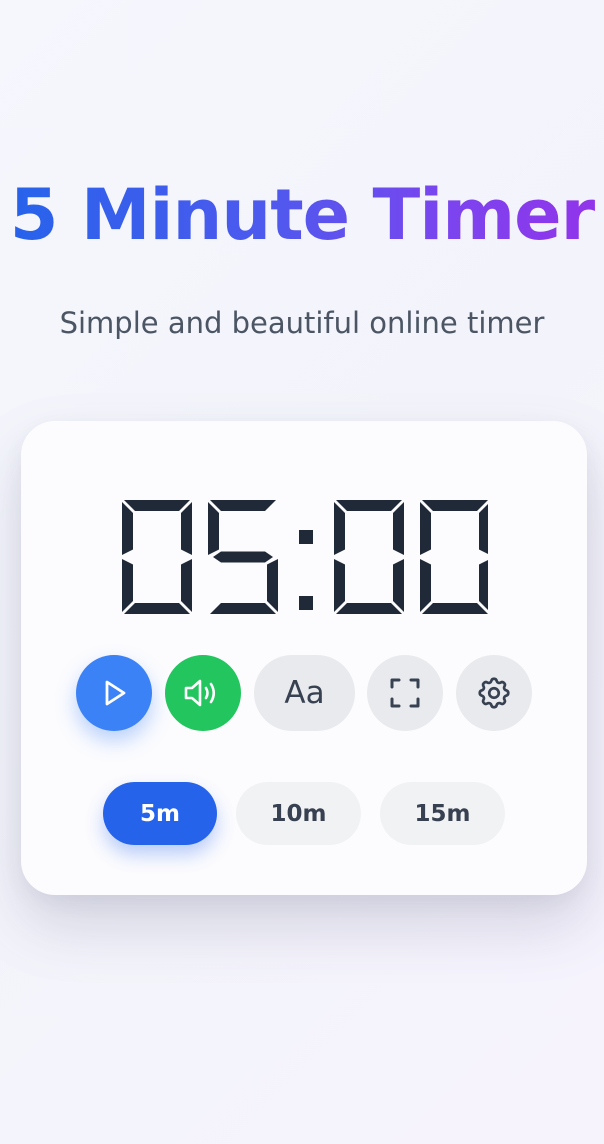 This screenshot has width=604, height=1144. I want to click on gear-icon, so click(494, 693).